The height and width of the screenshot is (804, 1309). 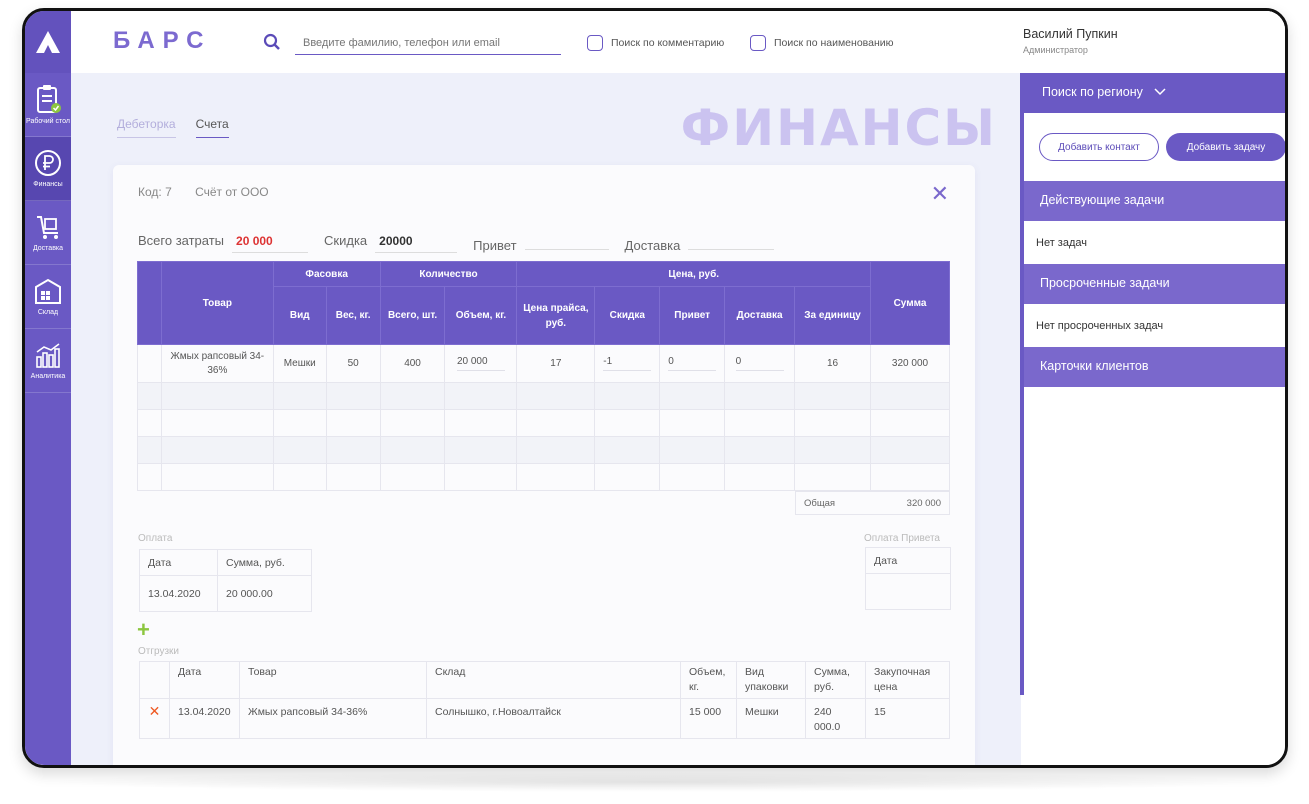 What do you see at coordinates (299, 363) in the screenshot?
I see `type-cell: Мешки` at bounding box center [299, 363].